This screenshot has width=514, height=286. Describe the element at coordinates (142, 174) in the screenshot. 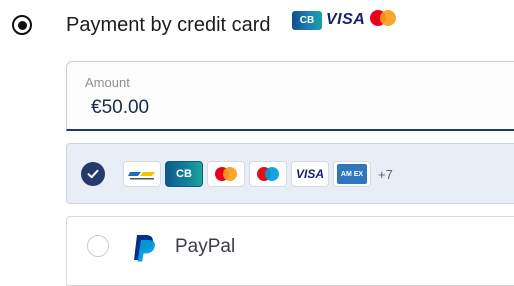

I see `bancontact-icon` at that location.